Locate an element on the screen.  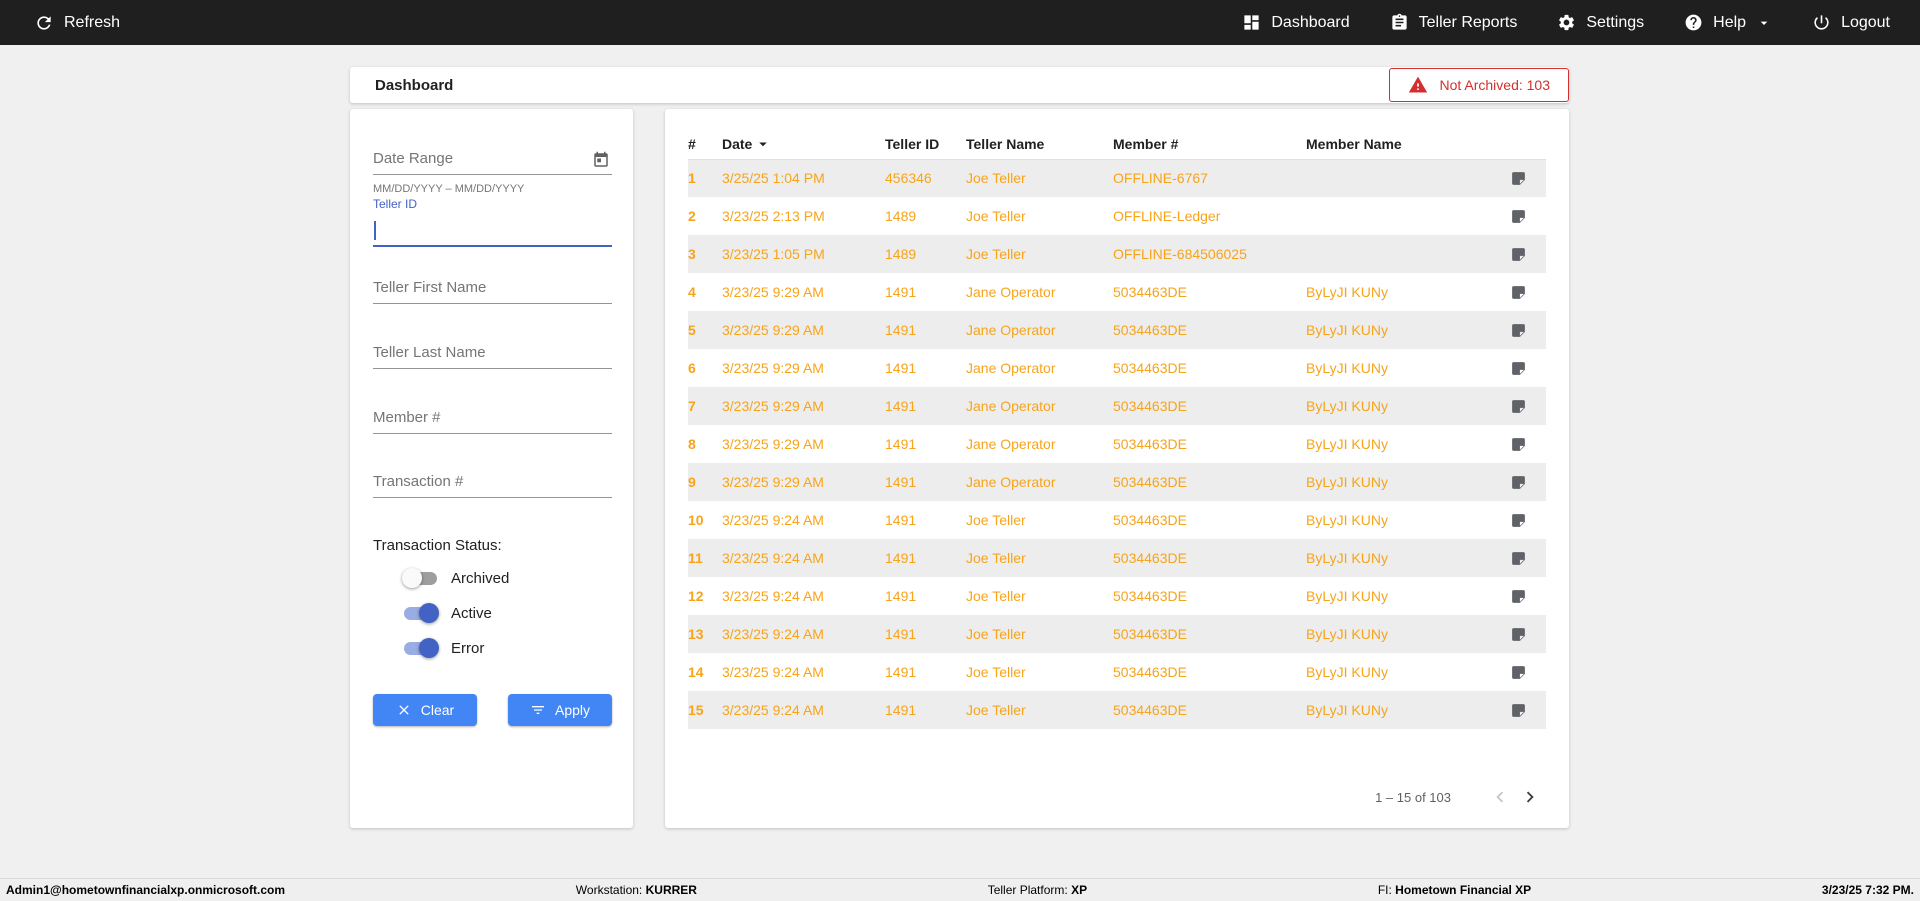
teller-last-name-input is located at coordinates (492, 353).